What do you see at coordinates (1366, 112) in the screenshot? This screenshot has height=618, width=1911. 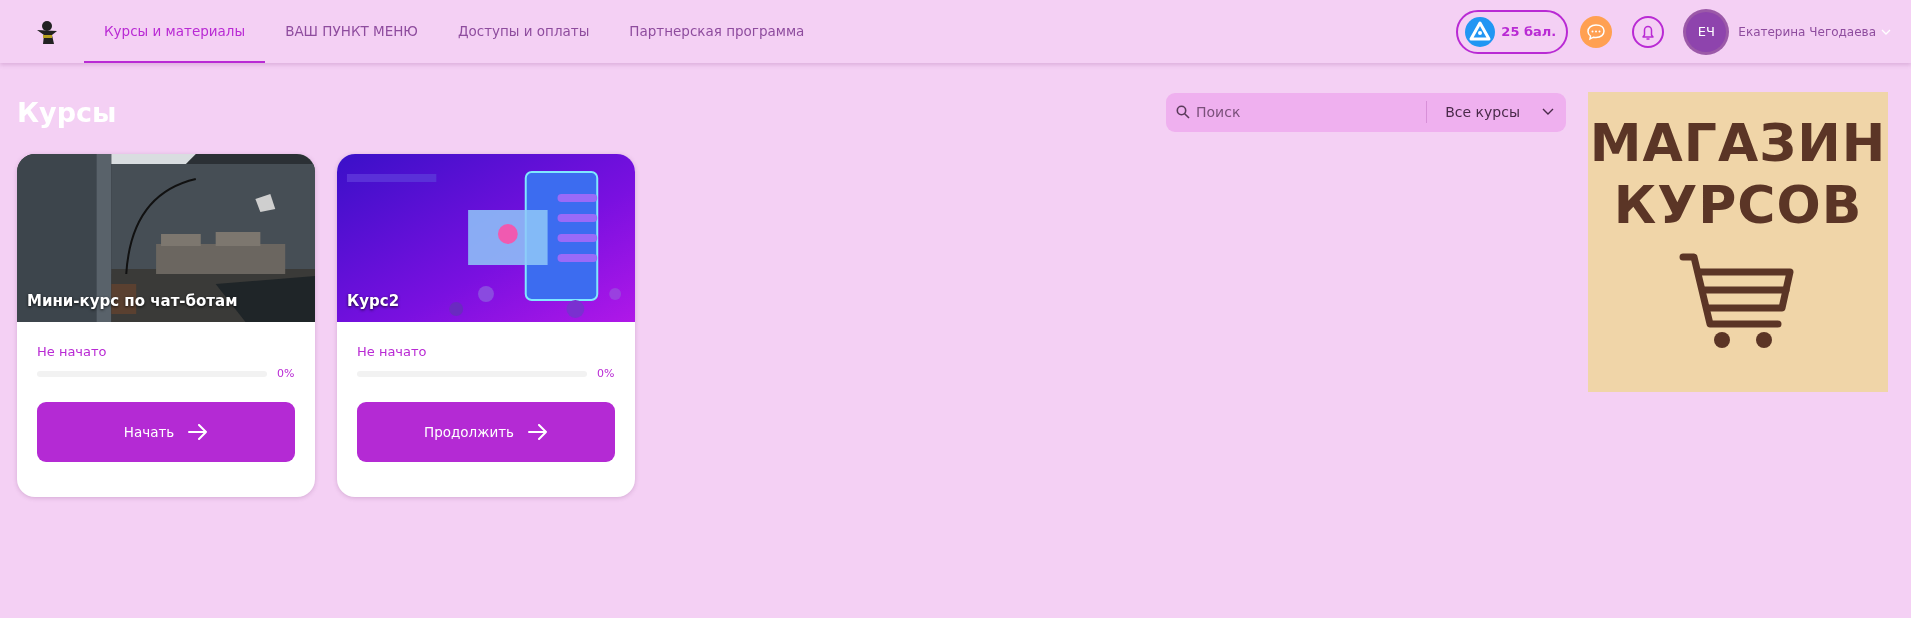 I see `search-field: Поиск Все курсы` at bounding box center [1366, 112].